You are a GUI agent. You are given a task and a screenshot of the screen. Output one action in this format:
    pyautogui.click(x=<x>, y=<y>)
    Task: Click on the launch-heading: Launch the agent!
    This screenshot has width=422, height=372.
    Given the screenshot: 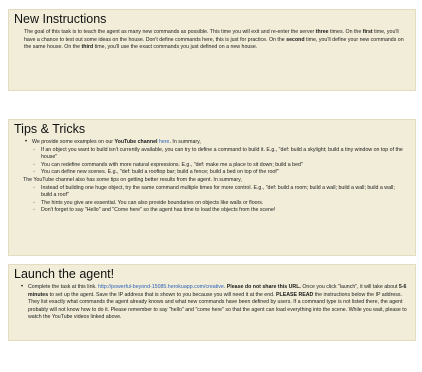 What is the action you would take?
    pyautogui.click(x=64, y=274)
    